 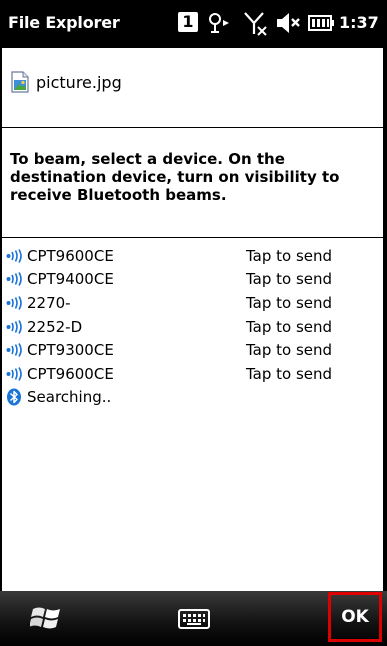 What do you see at coordinates (193, 127) in the screenshot?
I see `divider-top` at bounding box center [193, 127].